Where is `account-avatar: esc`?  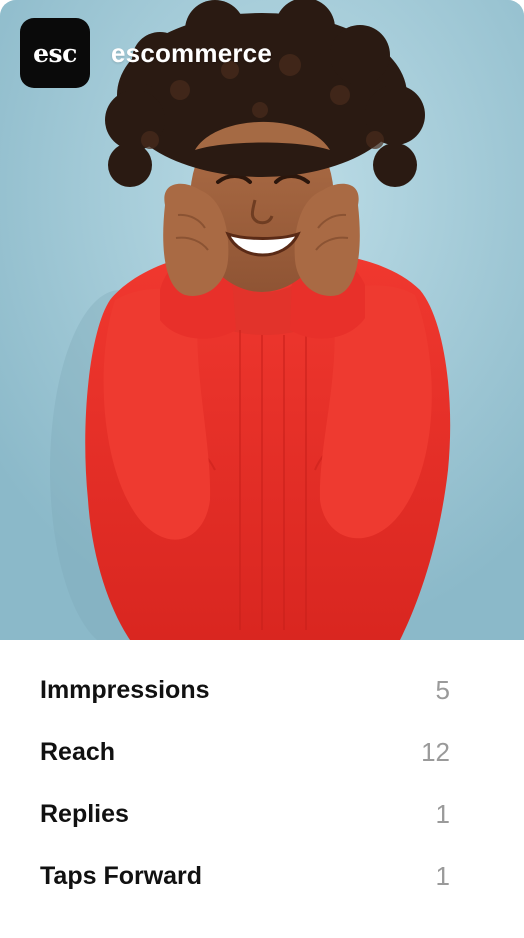 account-avatar: esc is located at coordinates (55, 53).